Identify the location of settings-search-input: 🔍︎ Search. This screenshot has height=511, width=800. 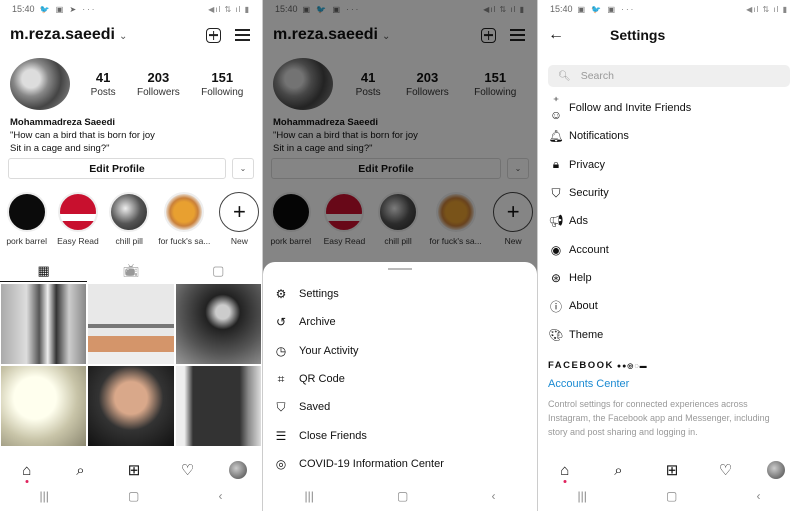
(669, 76).